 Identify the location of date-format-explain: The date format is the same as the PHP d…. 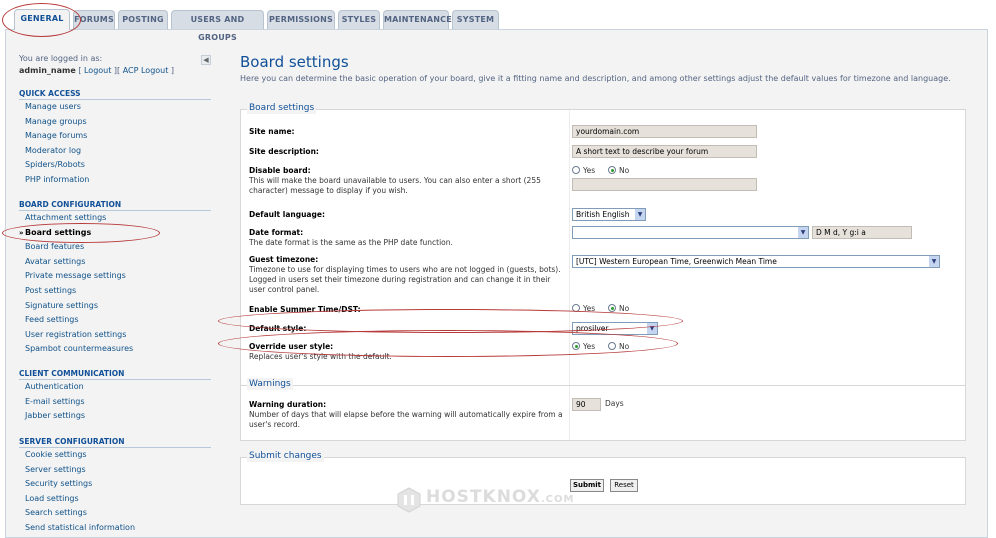
(351, 242).